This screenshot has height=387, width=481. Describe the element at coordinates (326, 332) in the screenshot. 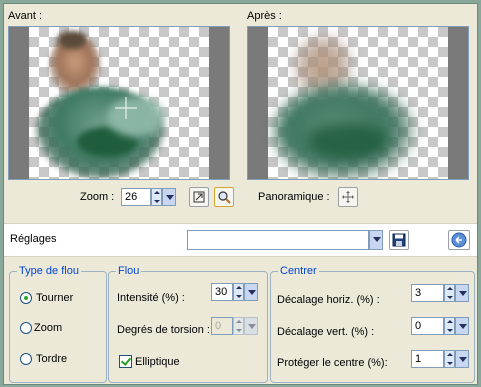

I see `vshift-label: Décalage vert. (%) :` at that location.